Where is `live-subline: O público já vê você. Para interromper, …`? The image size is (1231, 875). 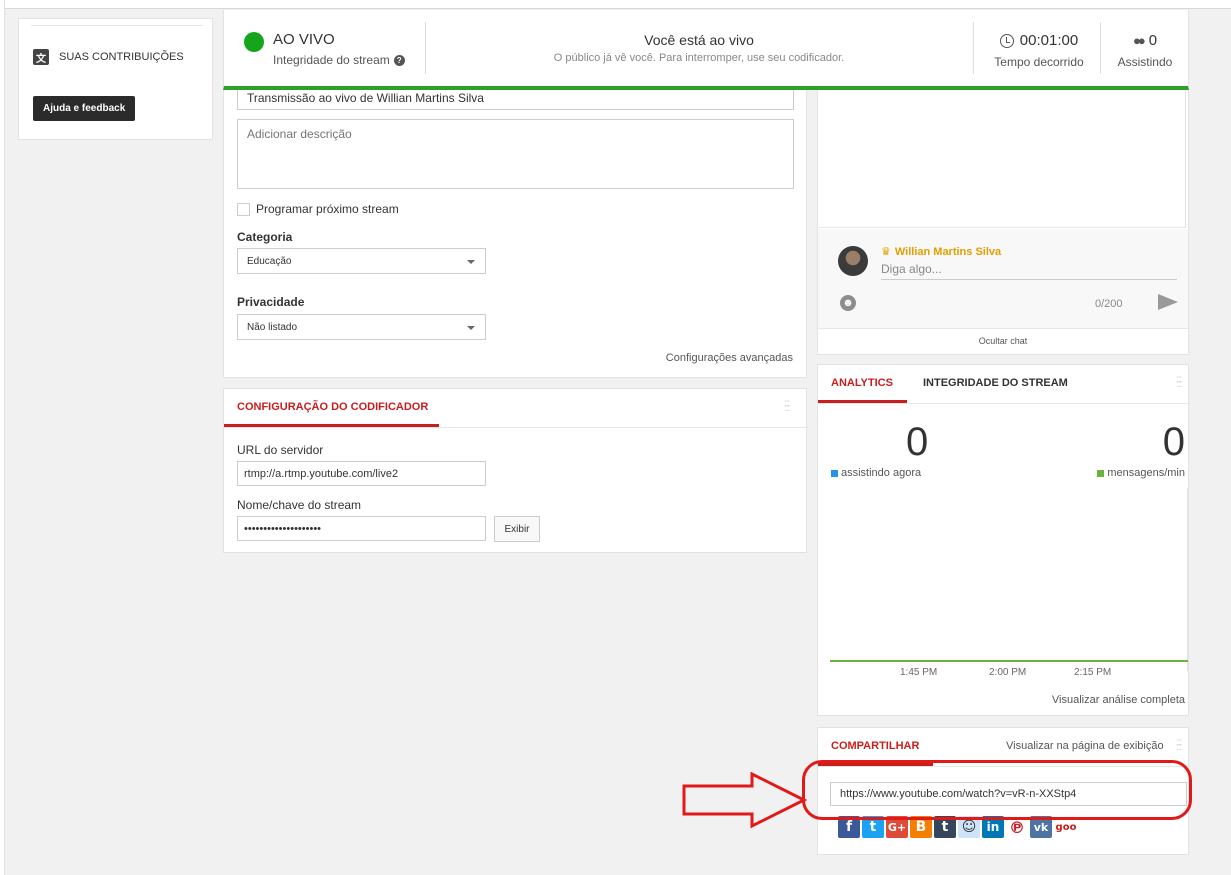 live-subline: O público já vê você. Para interromper, … is located at coordinates (699, 58).